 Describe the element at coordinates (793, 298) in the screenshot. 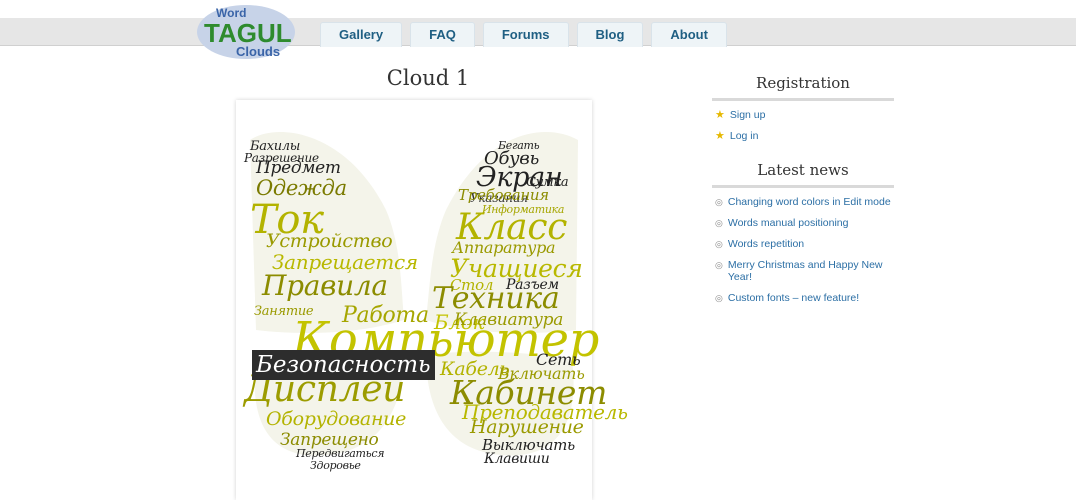

I see `news-item-label: Custom fonts – new feature!` at that location.